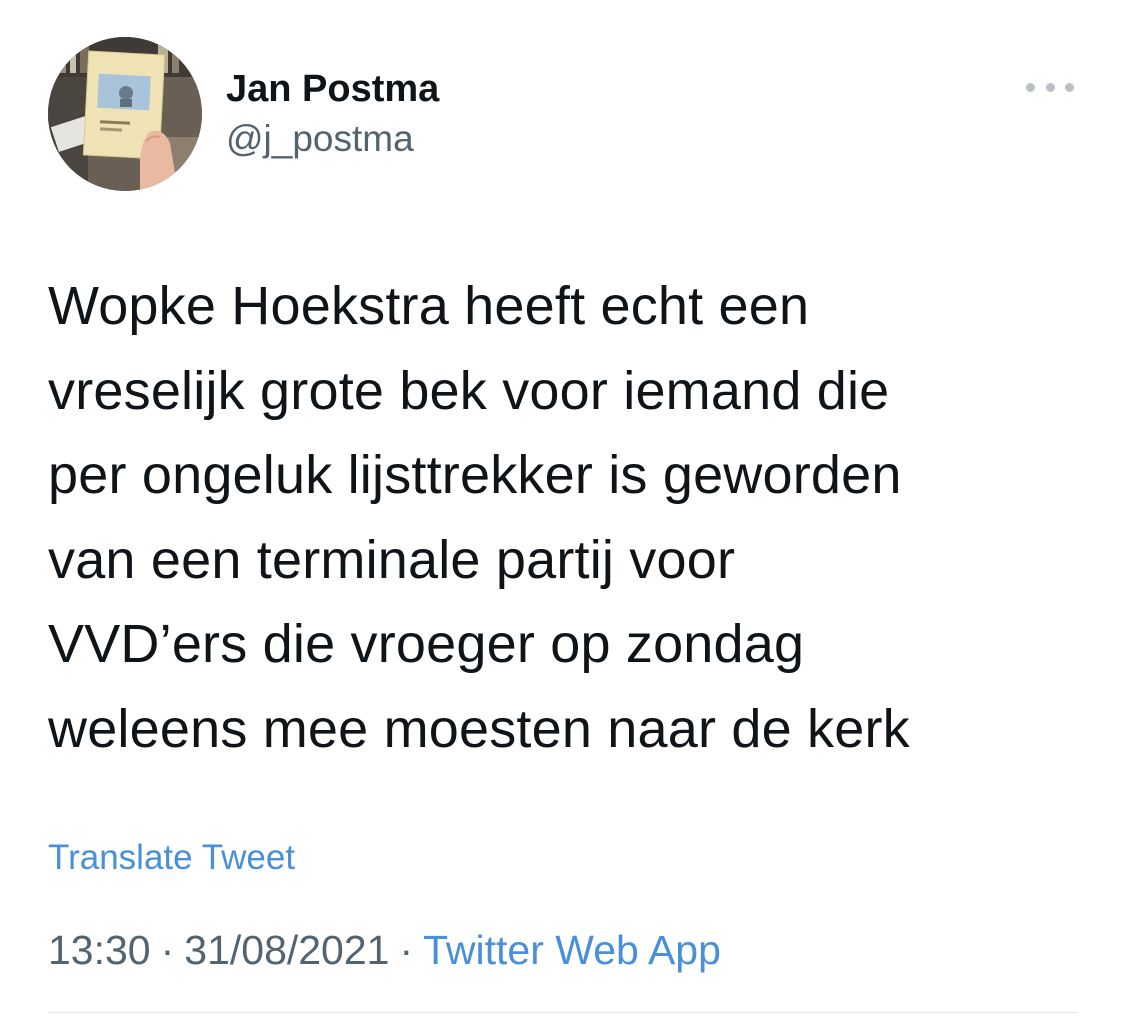  Describe the element at coordinates (563, 1012) in the screenshot. I see `divider` at that location.